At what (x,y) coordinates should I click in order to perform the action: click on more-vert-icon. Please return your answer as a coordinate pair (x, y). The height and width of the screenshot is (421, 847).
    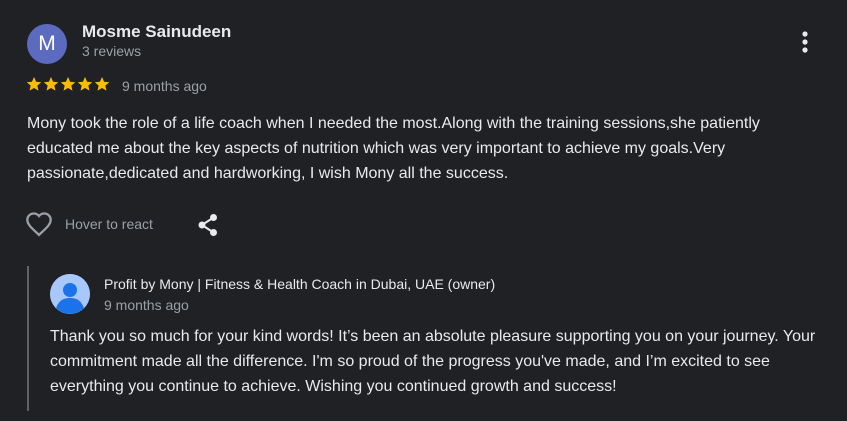
    Looking at the image, I should click on (805, 42).